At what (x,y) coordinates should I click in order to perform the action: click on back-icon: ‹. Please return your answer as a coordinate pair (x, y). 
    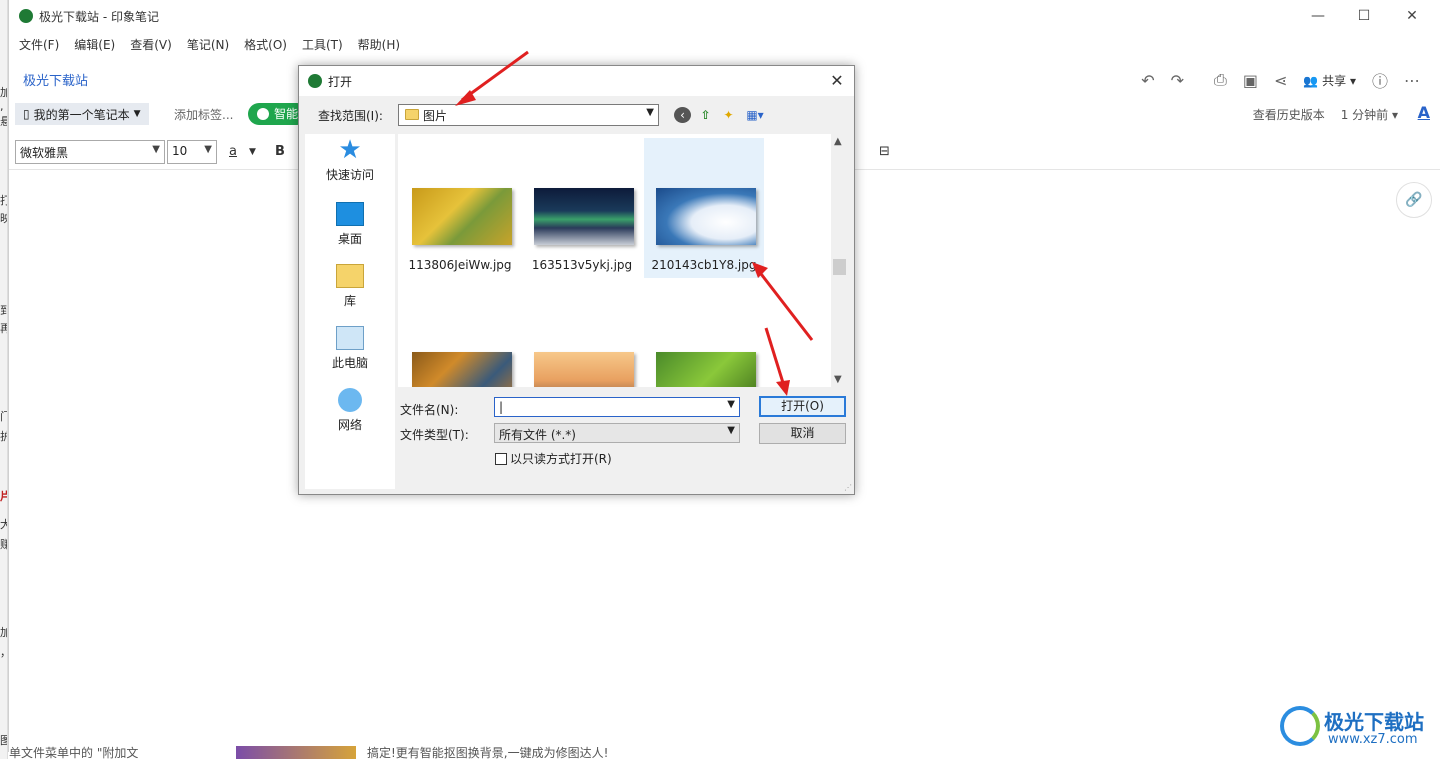
    Looking at the image, I should click on (682, 115).